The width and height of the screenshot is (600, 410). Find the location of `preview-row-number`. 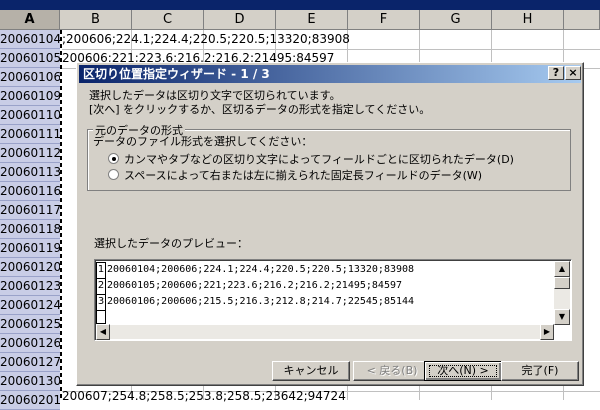

preview-row-number is located at coordinates (101, 317).